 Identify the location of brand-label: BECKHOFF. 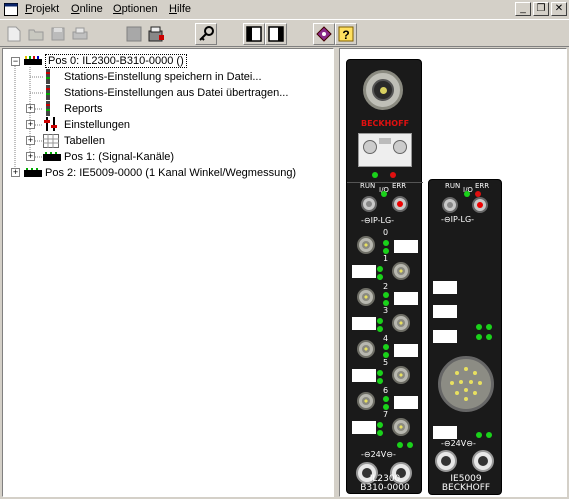
(385, 123).